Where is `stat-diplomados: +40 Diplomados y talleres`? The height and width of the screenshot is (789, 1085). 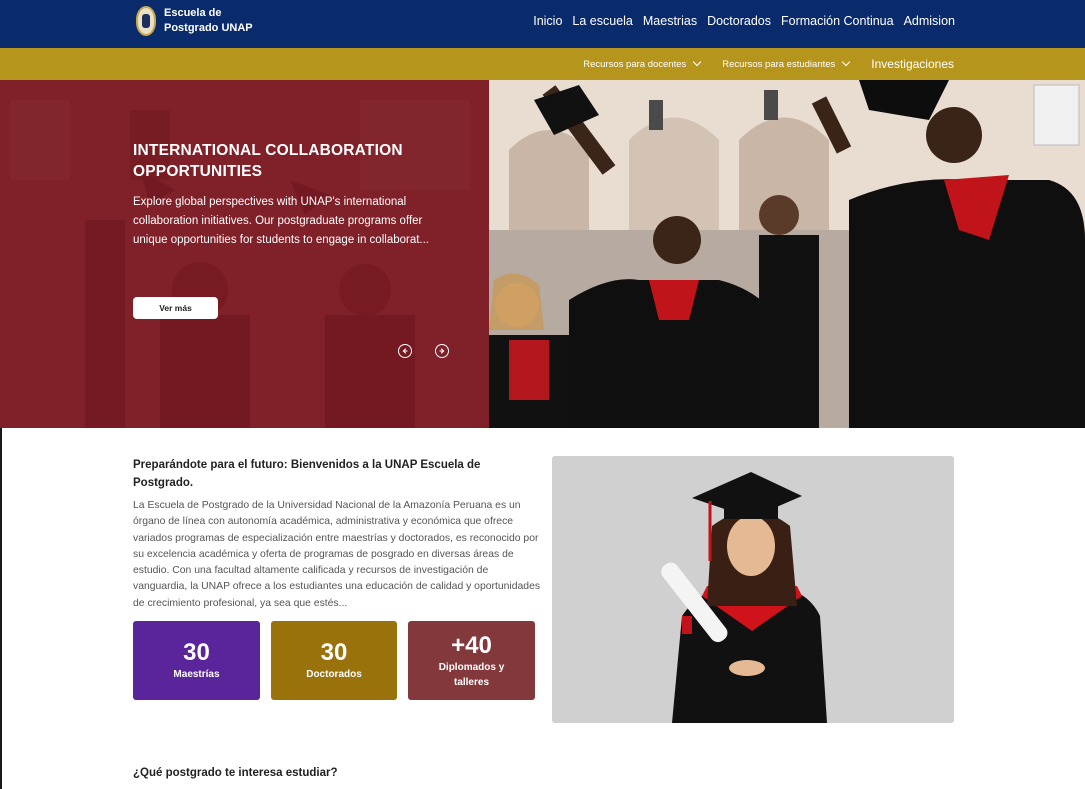
stat-diplomados: +40 Diplomados y talleres is located at coordinates (471, 660).